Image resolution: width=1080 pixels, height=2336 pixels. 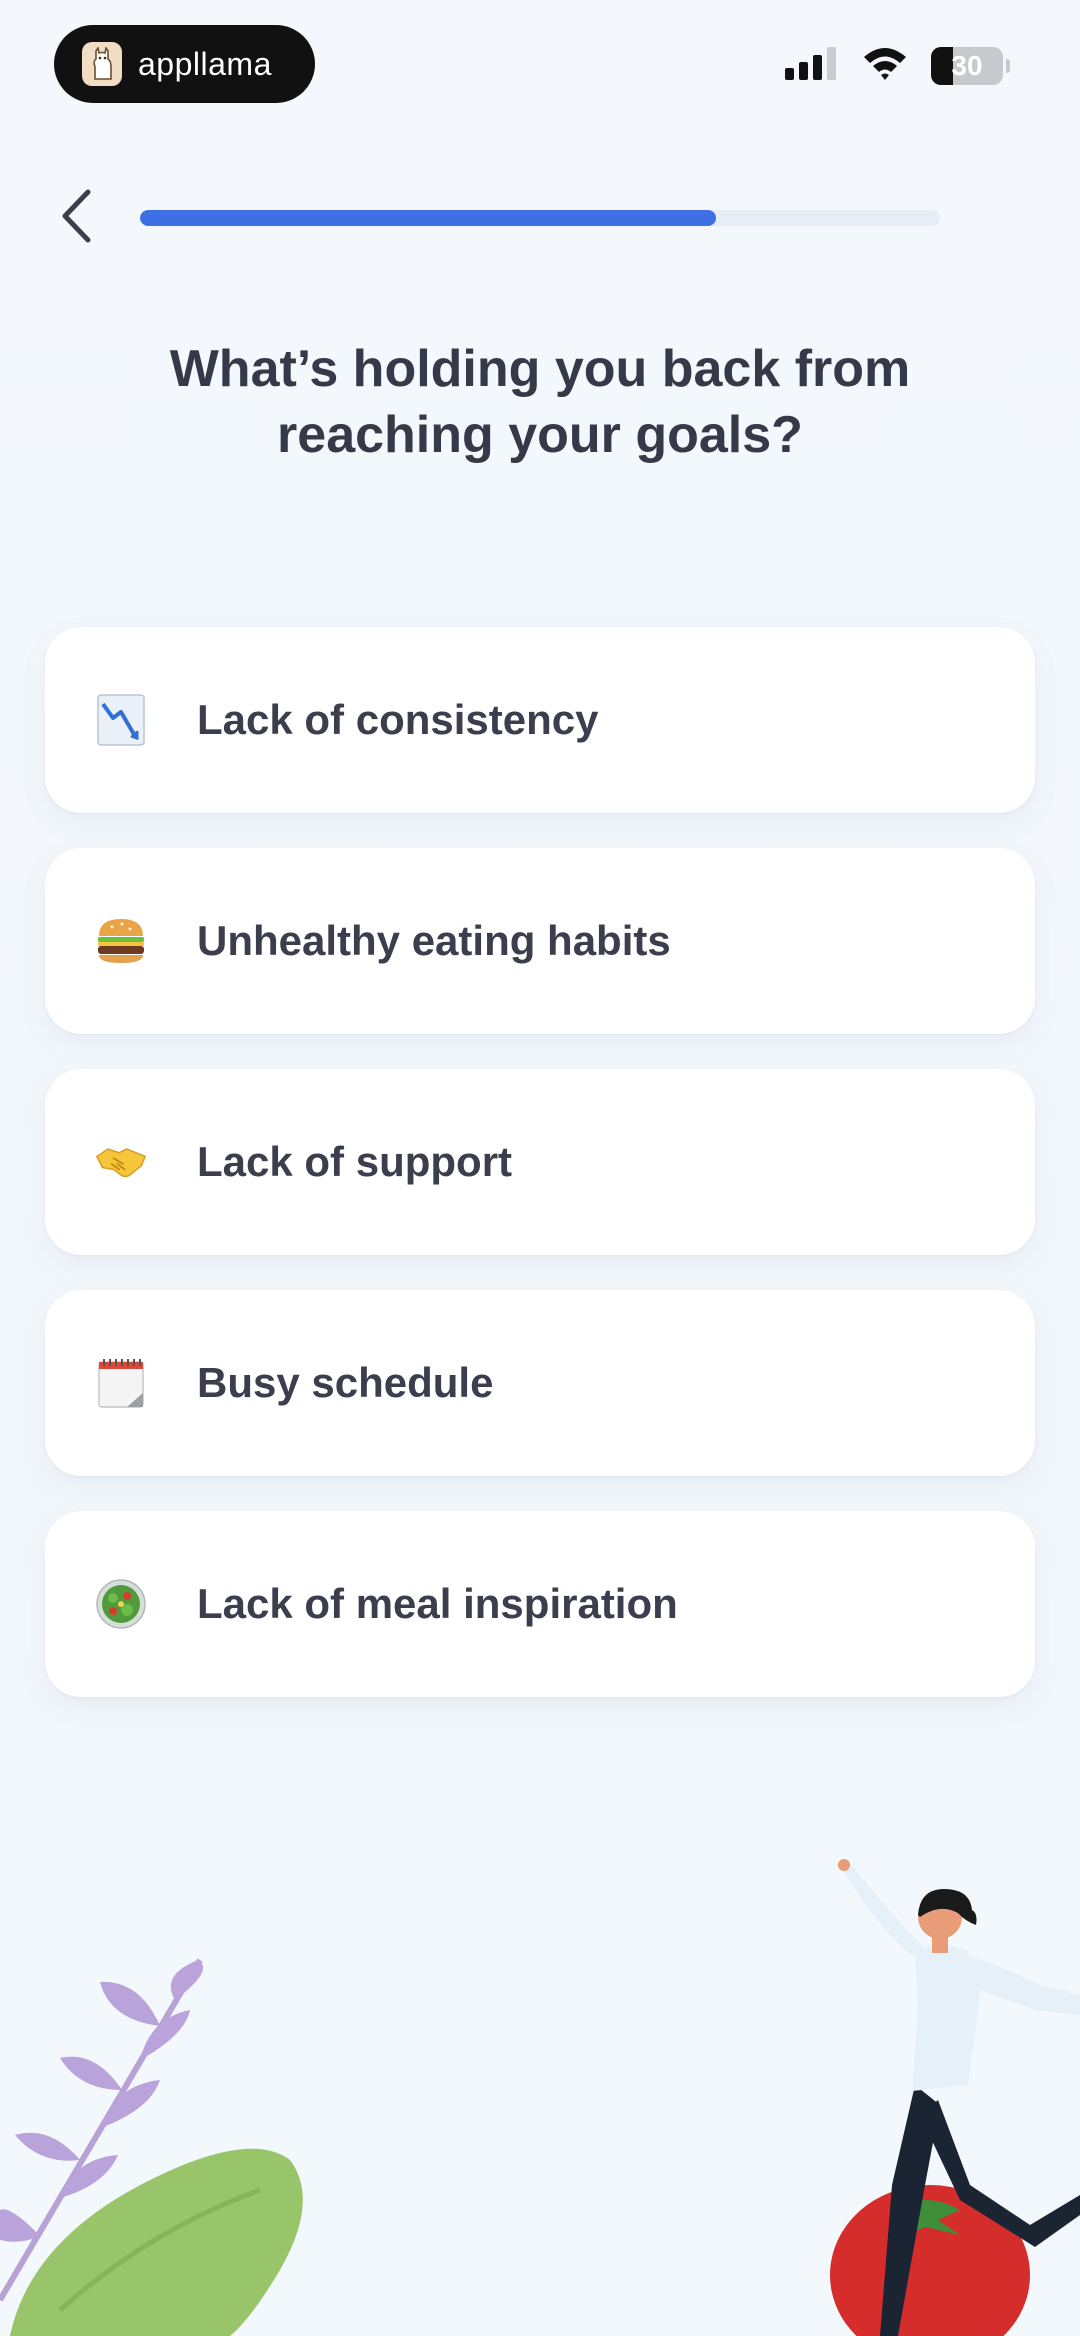 I want to click on back-button, so click(x=76, y=218).